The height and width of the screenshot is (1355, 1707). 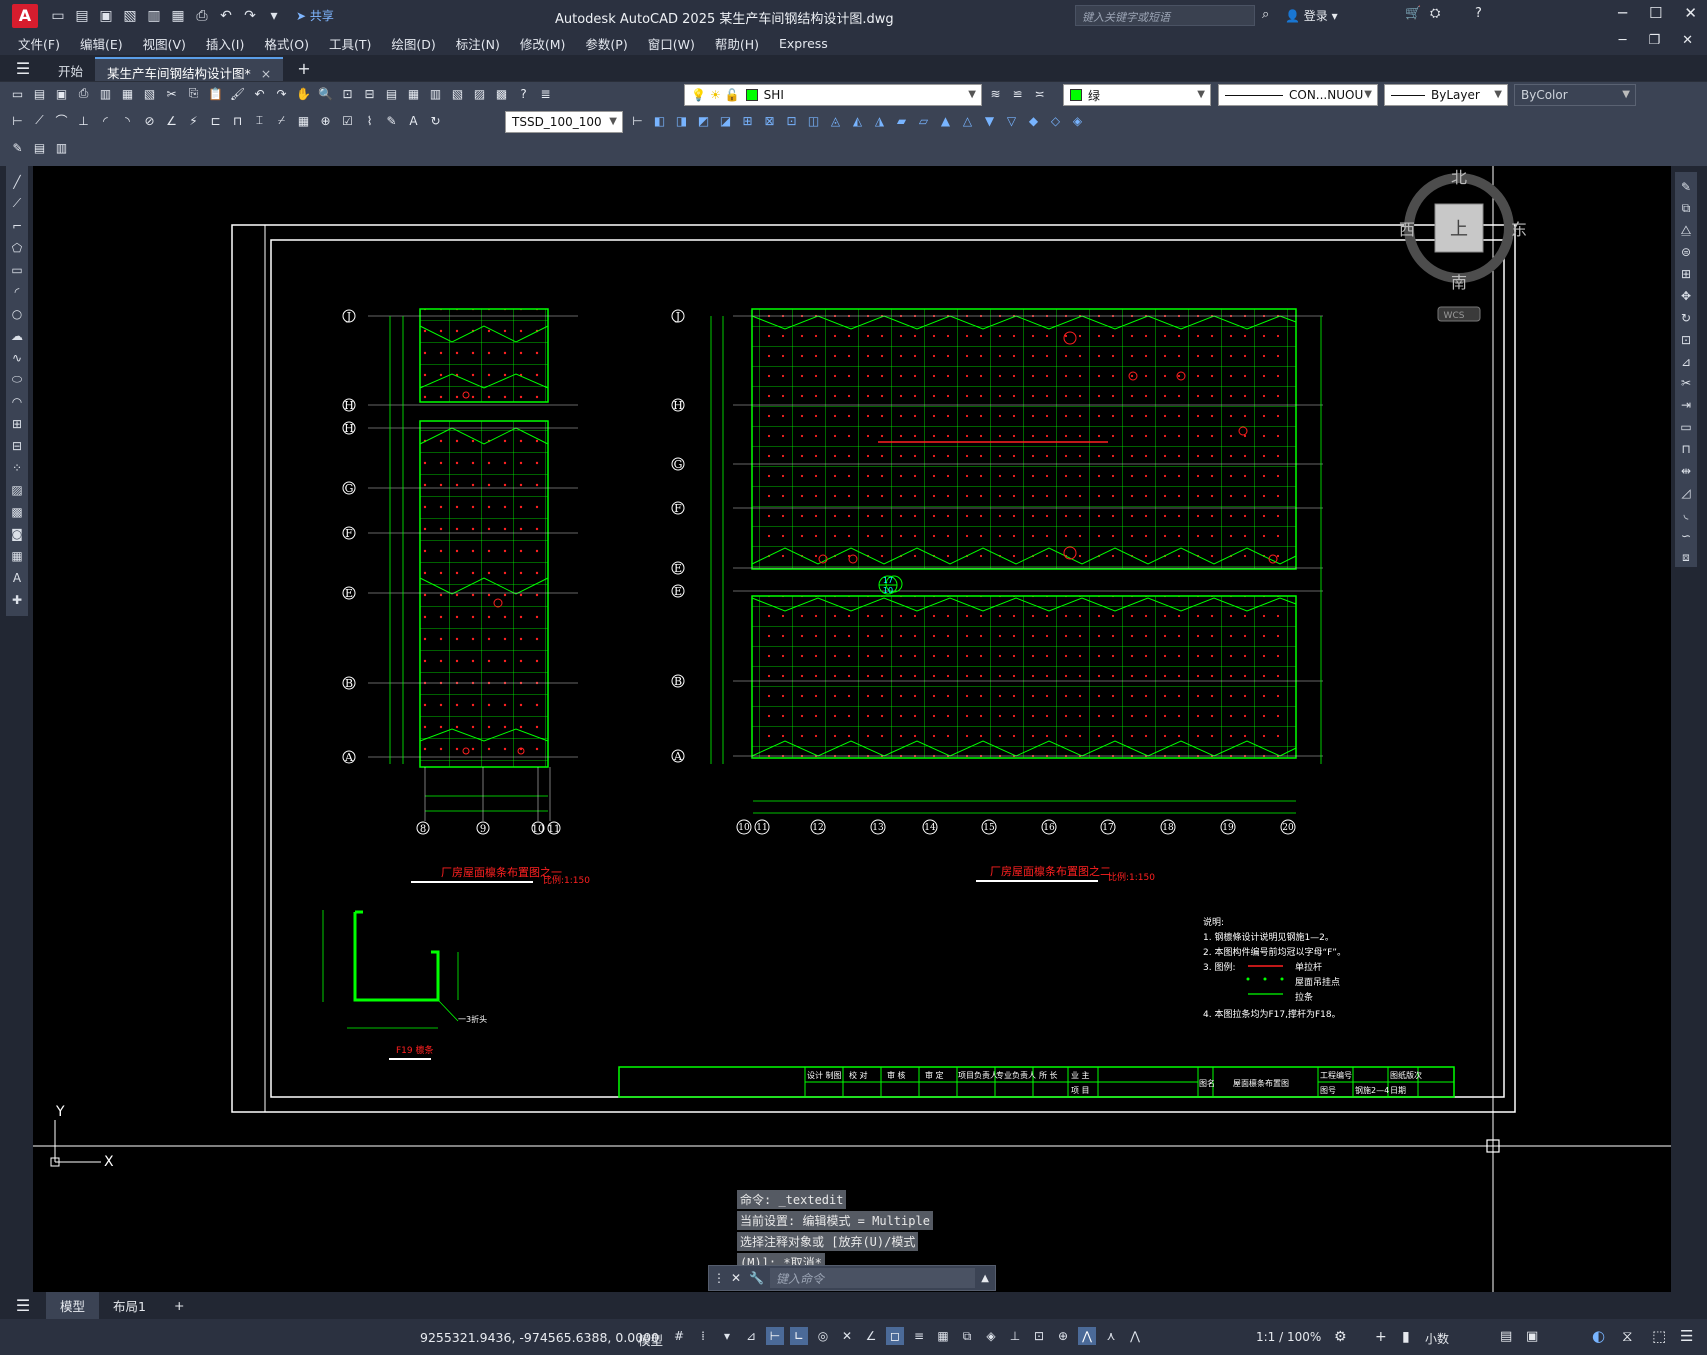 What do you see at coordinates (83, 120) in the screenshot?
I see `dim-ordinate-icon: ⊥` at bounding box center [83, 120].